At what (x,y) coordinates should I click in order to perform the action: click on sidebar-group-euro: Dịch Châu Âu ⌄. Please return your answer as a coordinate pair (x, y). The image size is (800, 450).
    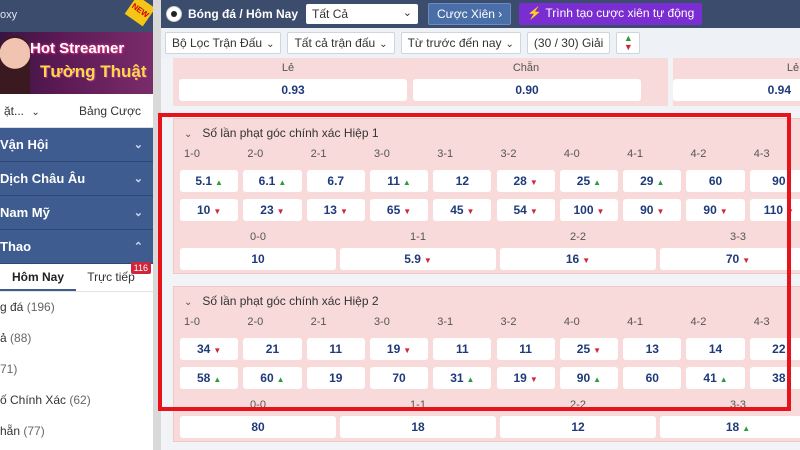
    Looking at the image, I should click on (76, 179).